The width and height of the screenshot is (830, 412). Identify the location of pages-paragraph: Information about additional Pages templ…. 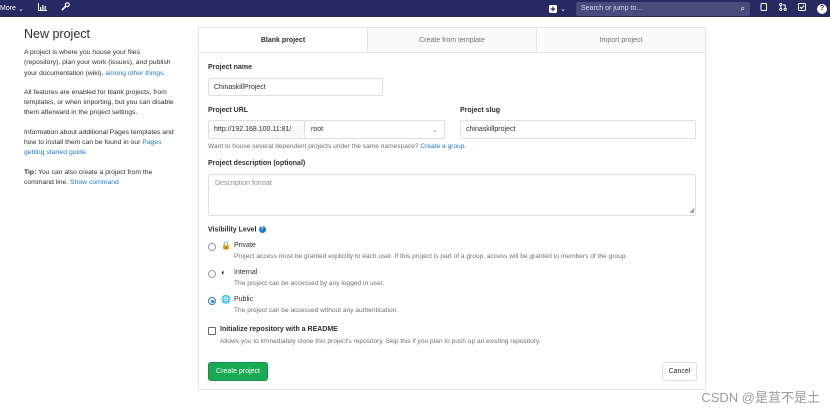
(100, 143).